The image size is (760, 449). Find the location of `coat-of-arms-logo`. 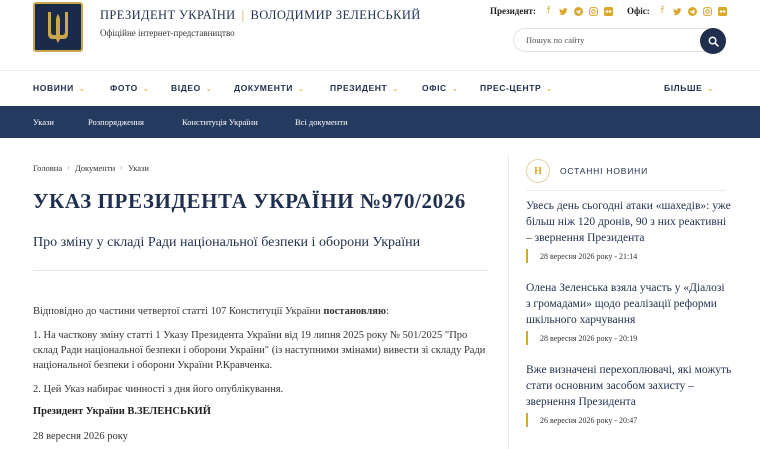

coat-of-arms-logo is located at coordinates (58, 27).